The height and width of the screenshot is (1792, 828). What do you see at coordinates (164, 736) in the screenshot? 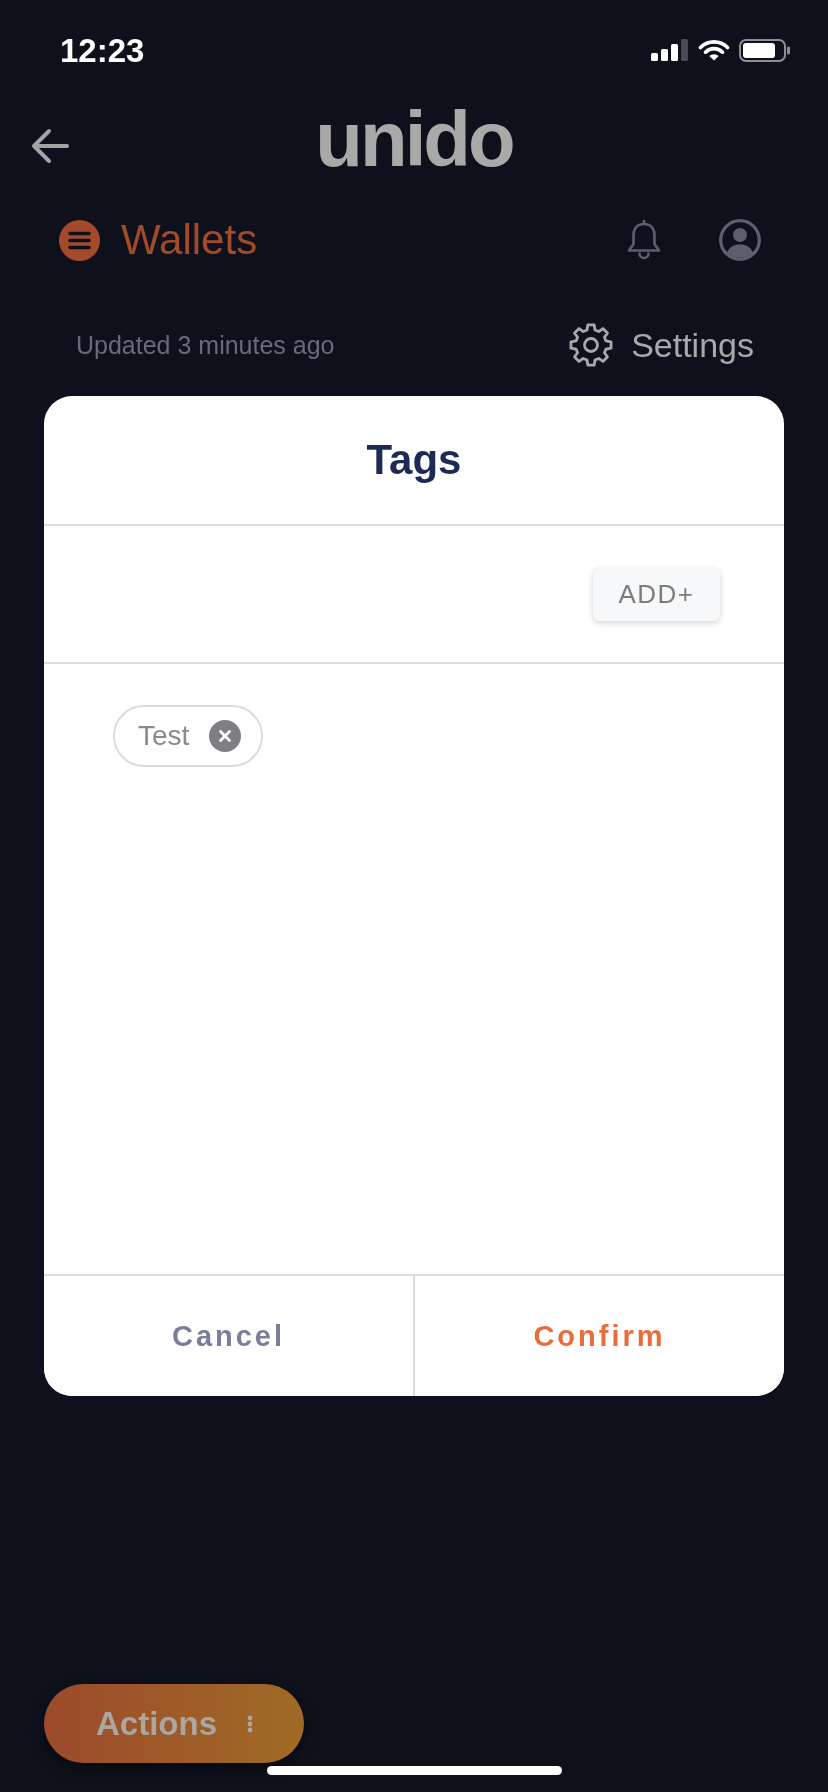
I see `tag-label: Test` at bounding box center [164, 736].